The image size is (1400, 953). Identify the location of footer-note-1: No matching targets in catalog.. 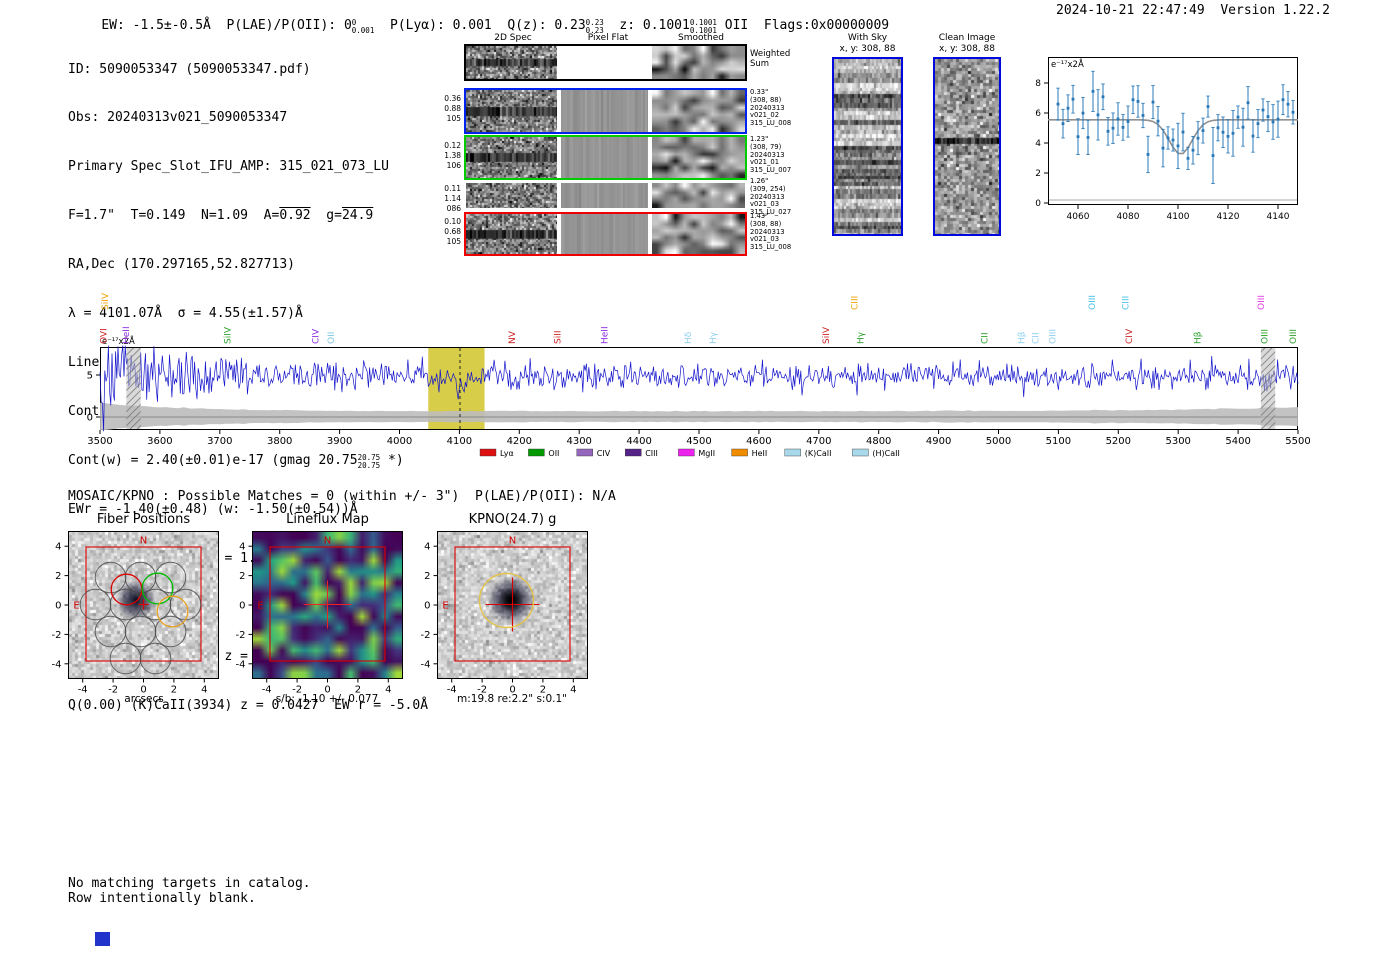
(189, 883).